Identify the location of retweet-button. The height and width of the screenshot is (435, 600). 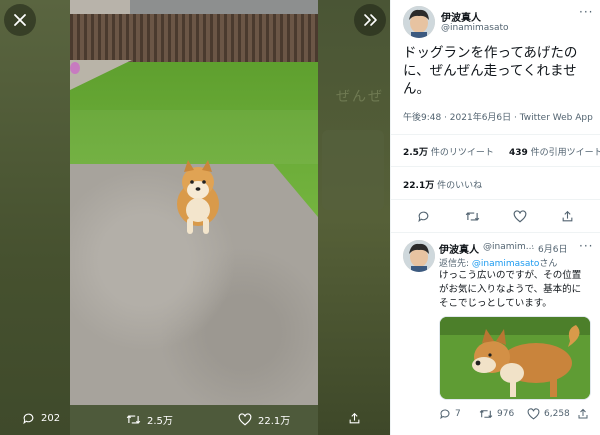
(472, 216).